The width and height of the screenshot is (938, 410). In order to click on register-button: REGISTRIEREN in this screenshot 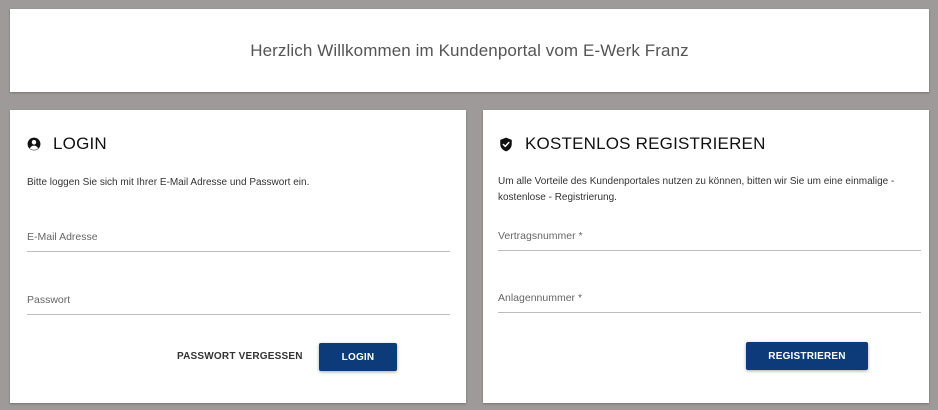, I will do `click(807, 356)`.